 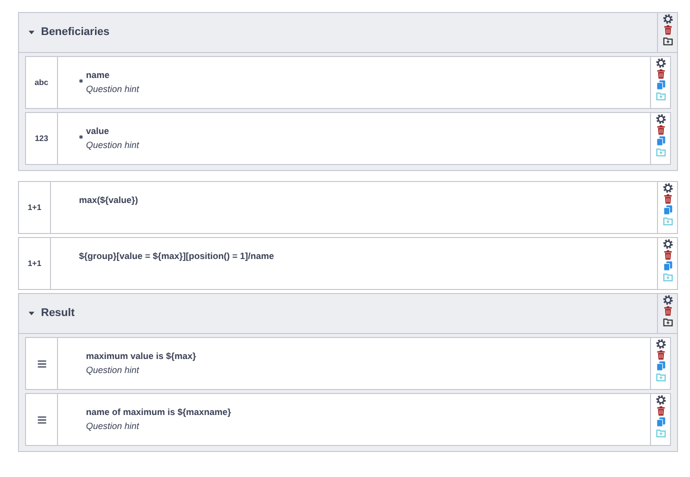 I want to click on question-type-label: abc, so click(x=41, y=82).